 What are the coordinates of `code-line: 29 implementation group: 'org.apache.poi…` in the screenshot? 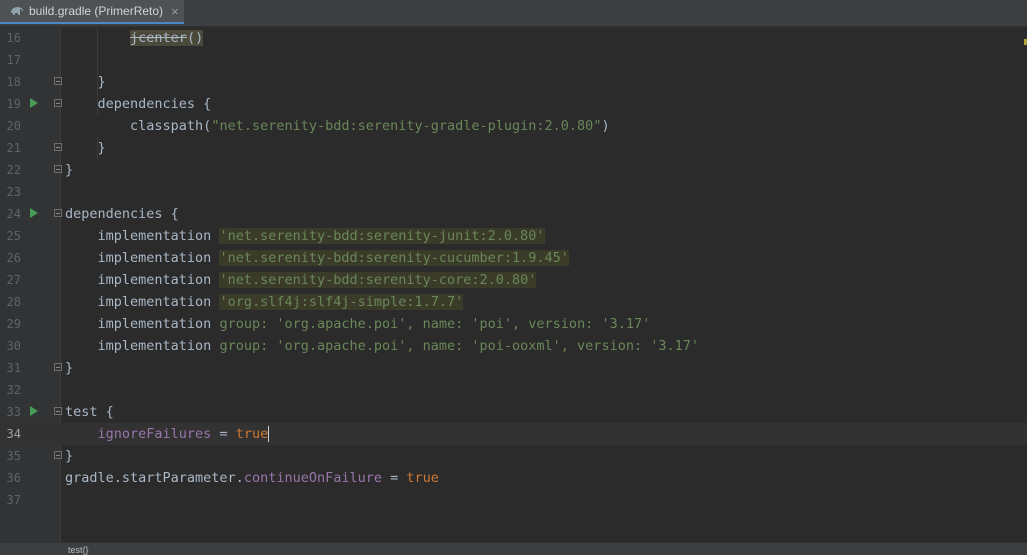 It's located at (513, 324).